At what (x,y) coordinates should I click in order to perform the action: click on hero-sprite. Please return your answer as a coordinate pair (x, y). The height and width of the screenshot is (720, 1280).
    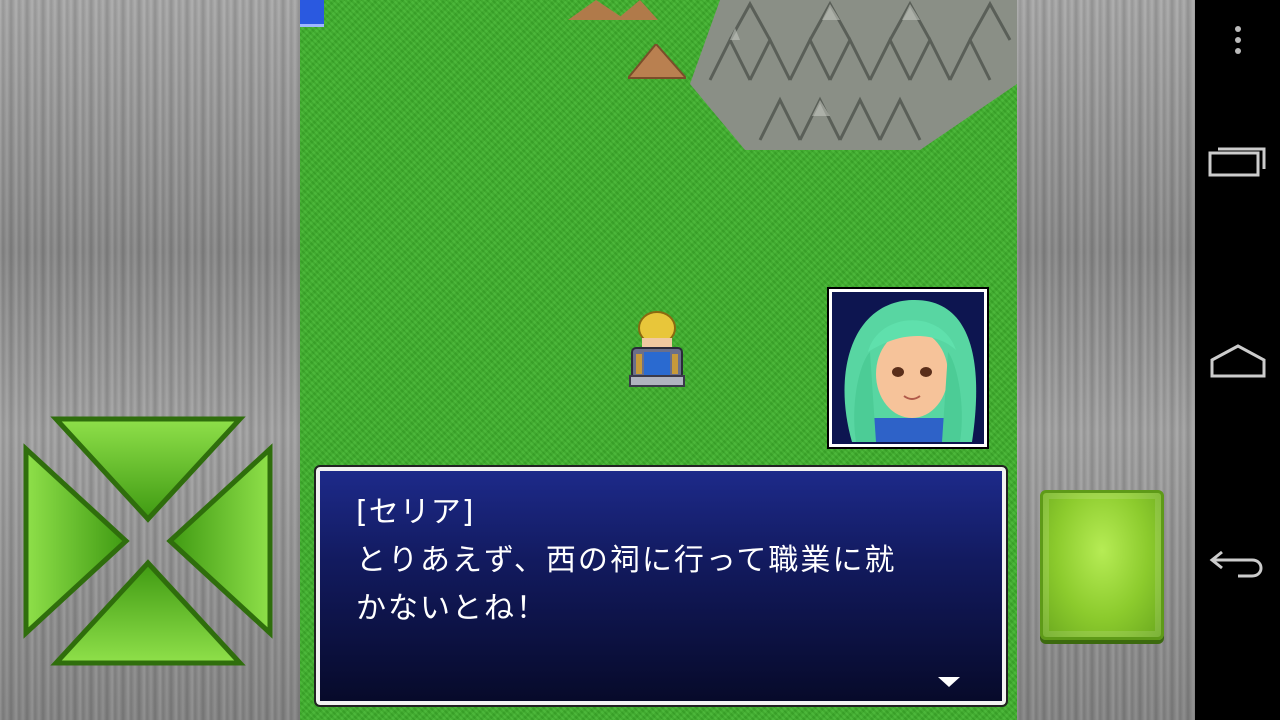
    Looking at the image, I should click on (657, 349).